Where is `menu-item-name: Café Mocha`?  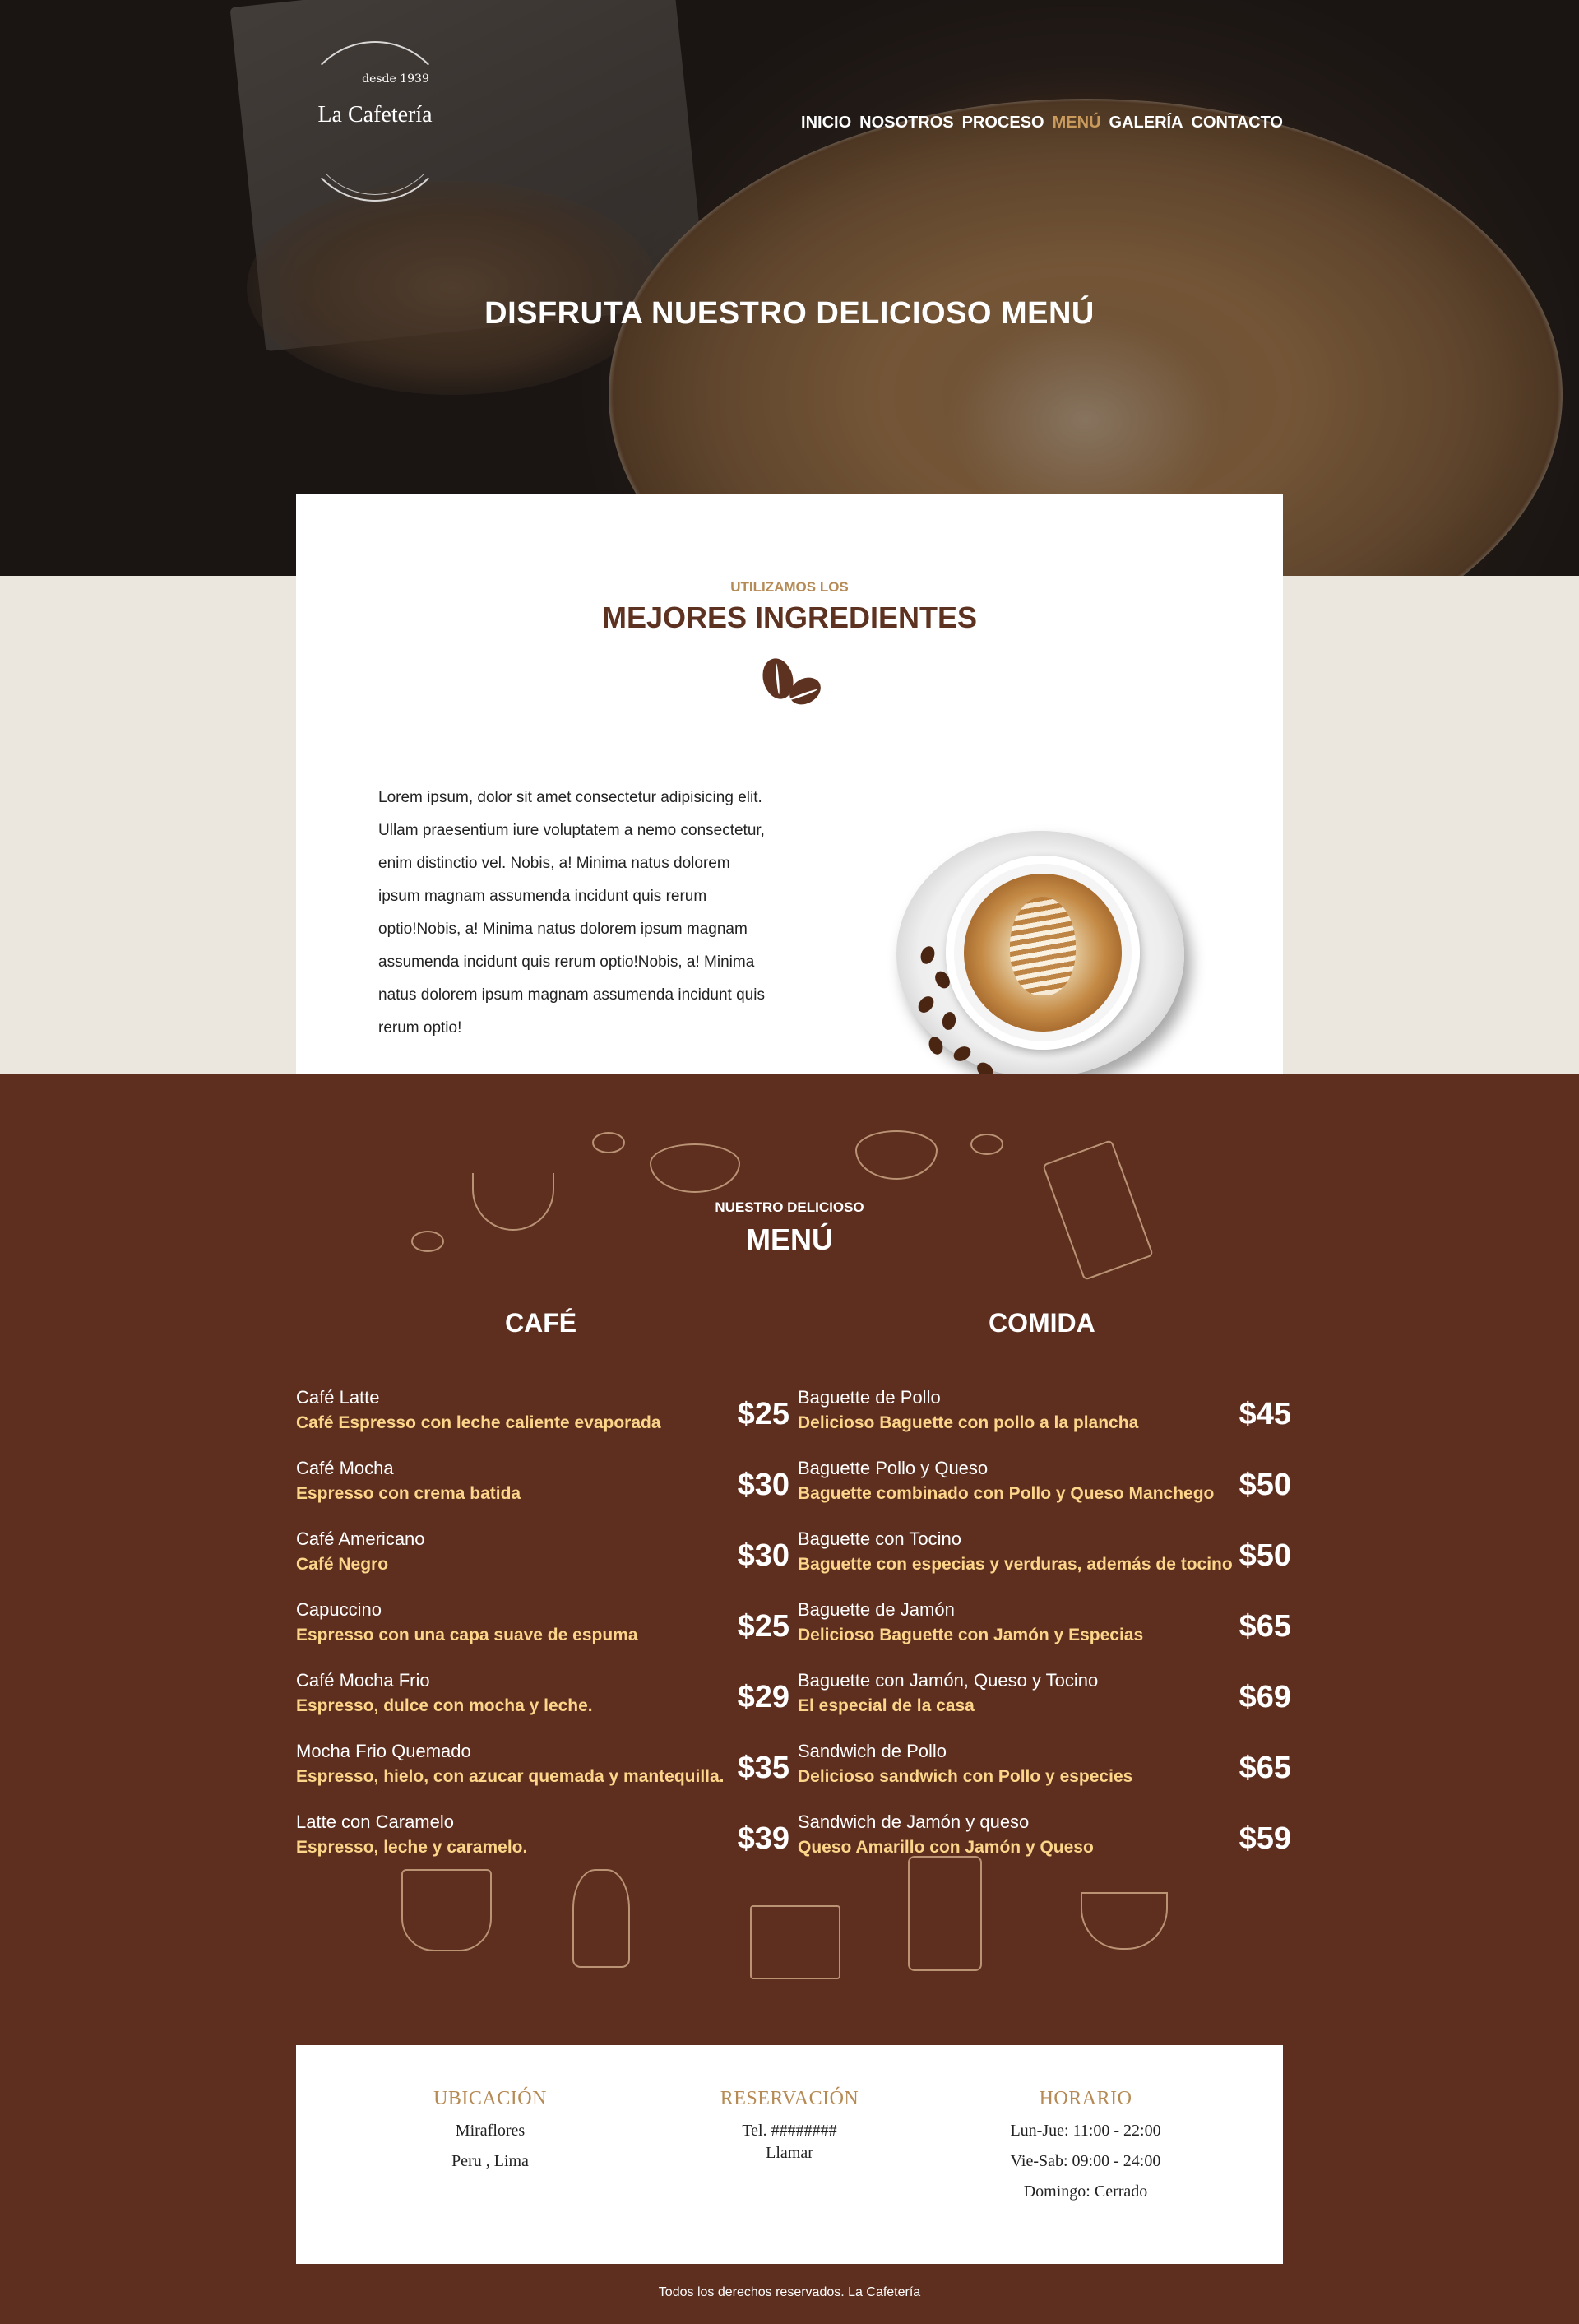 menu-item-name: Café Mocha is located at coordinates (345, 1468).